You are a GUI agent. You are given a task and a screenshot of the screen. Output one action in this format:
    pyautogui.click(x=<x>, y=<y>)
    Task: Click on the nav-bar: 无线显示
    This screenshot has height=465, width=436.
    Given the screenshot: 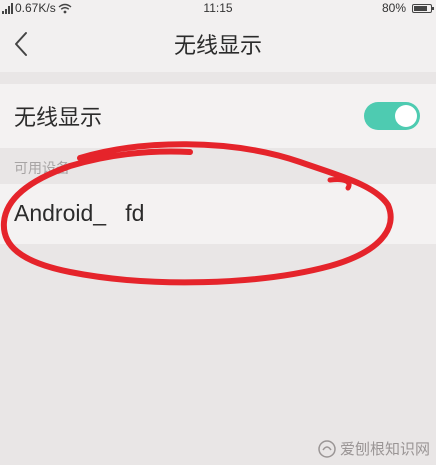 What is the action you would take?
    pyautogui.click(x=218, y=44)
    